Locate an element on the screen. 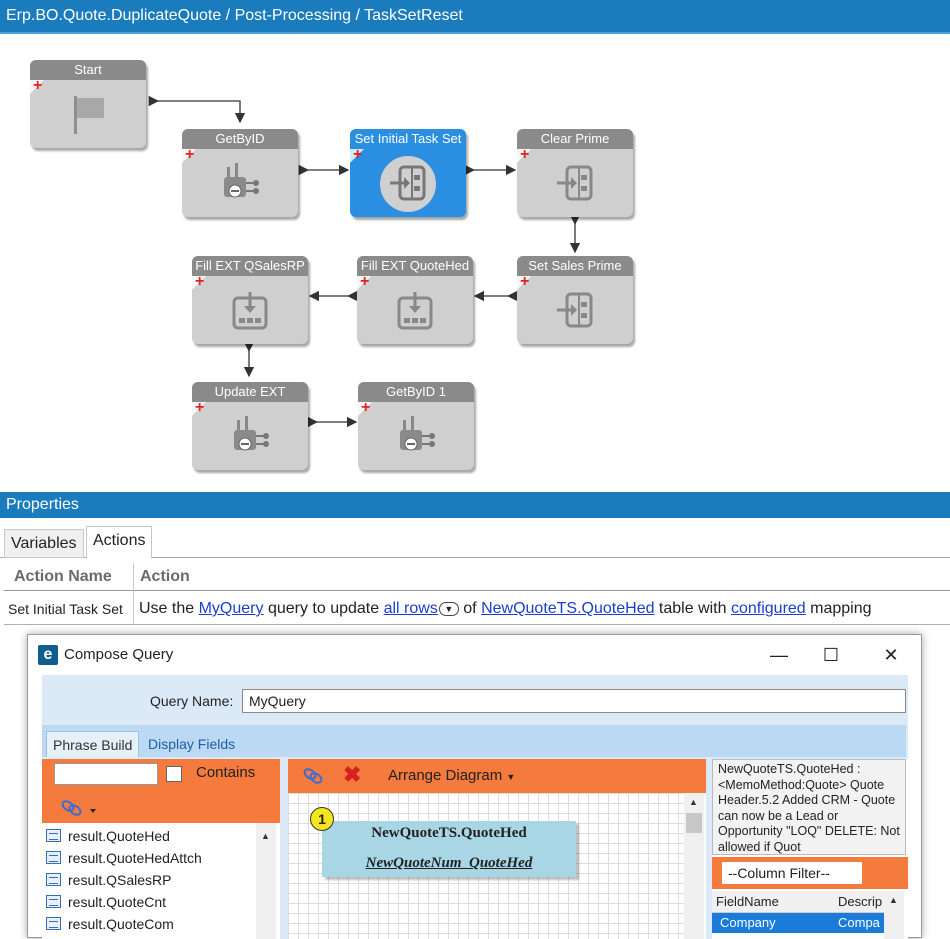  arrange-diagram-button: Arrange Diagram ▼ is located at coordinates (451, 775).